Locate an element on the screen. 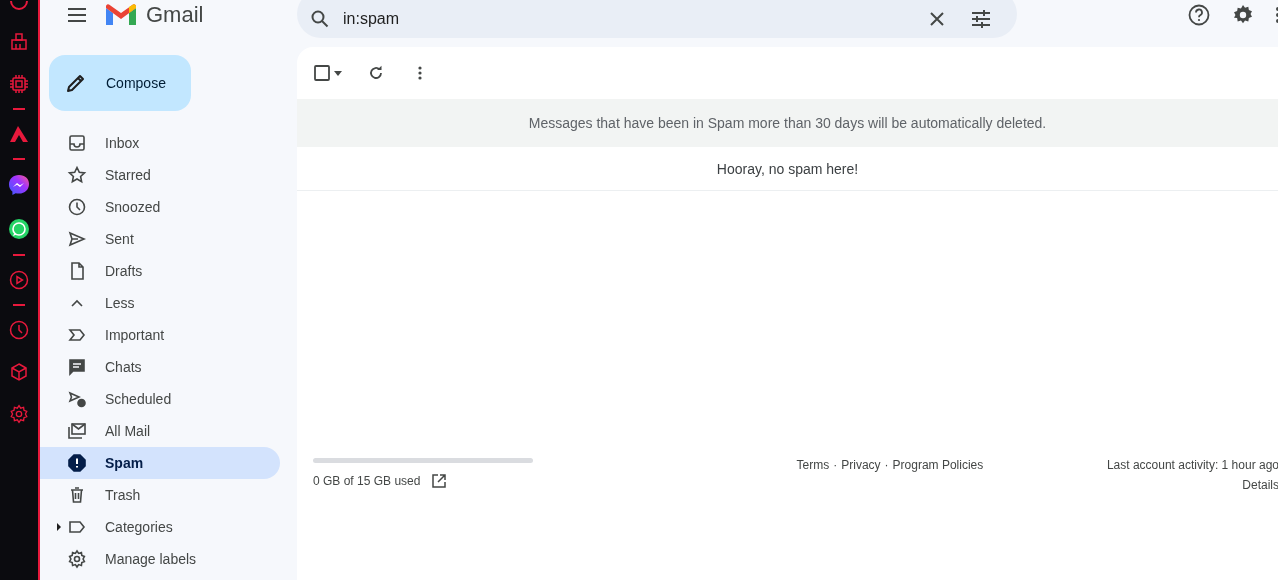 This screenshot has height=580, width=1278. sidebar-item: Sent is located at coordinates (160, 239).